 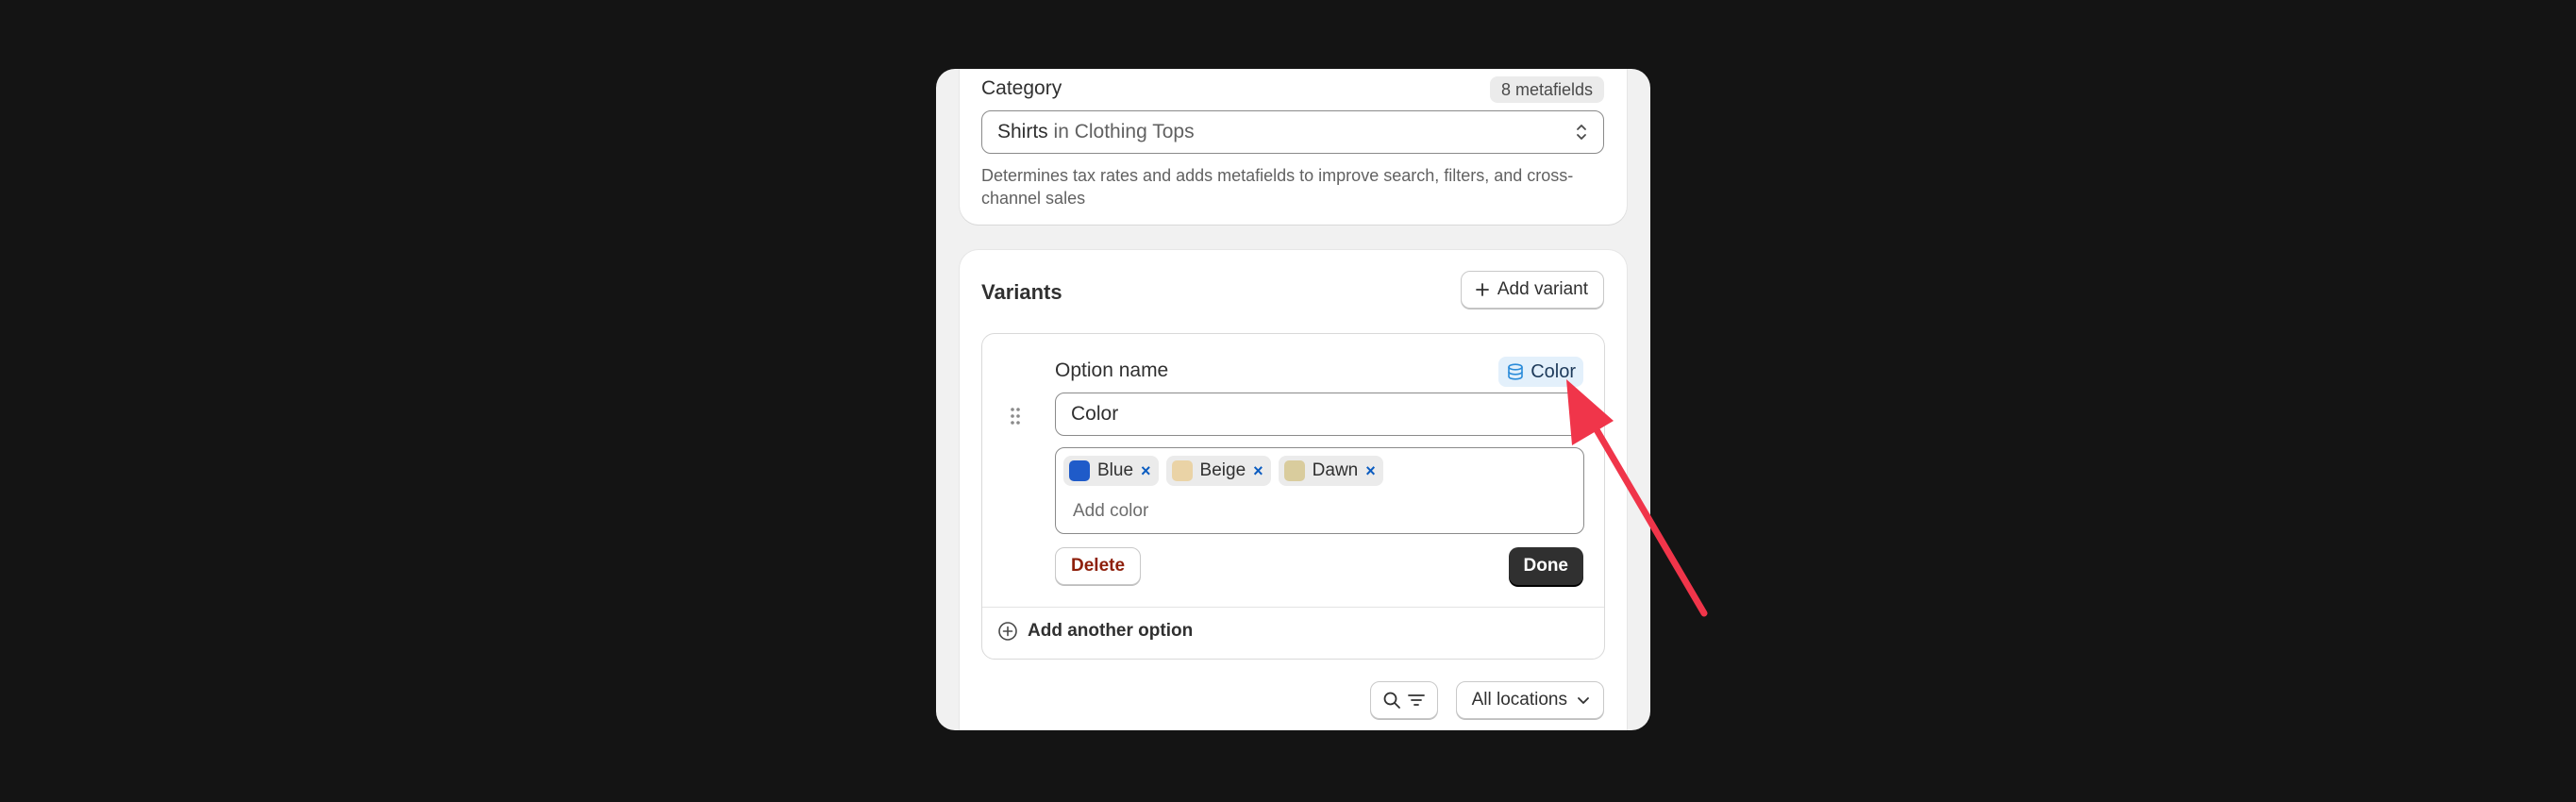 I want to click on add-another-option-button: Add another option, so click(x=1095, y=631).